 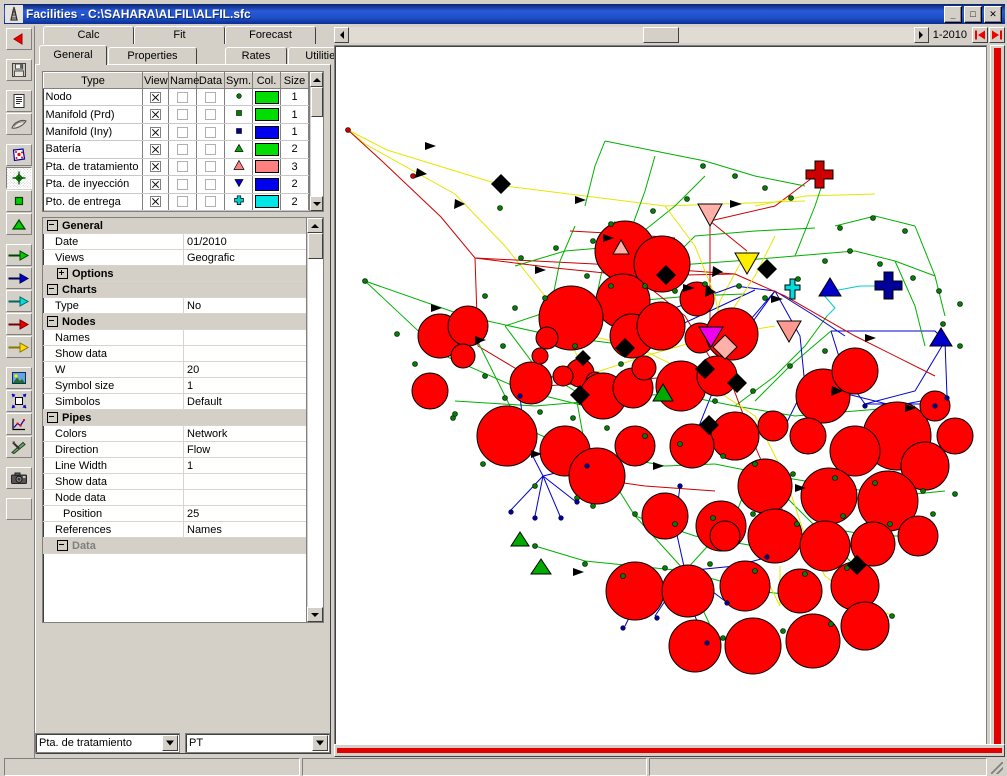 What do you see at coordinates (294, 132) in the screenshot?
I see `cell-size: 1` at bounding box center [294, 132].